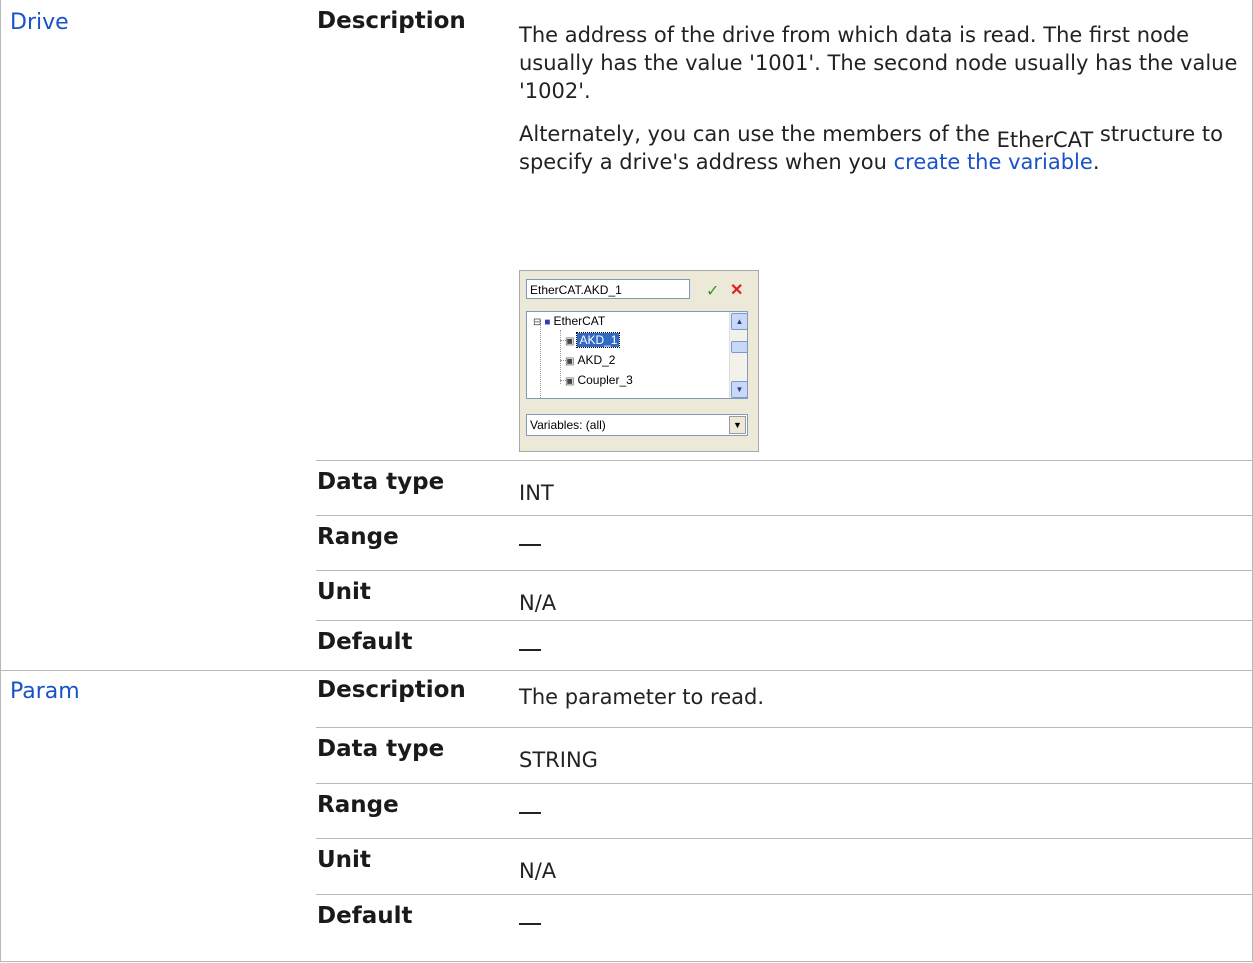  What do you see at coordinates (784, 755) in the screenshot?
I see `row-datatype: Data type STRING` at bounding box center [784, 755].